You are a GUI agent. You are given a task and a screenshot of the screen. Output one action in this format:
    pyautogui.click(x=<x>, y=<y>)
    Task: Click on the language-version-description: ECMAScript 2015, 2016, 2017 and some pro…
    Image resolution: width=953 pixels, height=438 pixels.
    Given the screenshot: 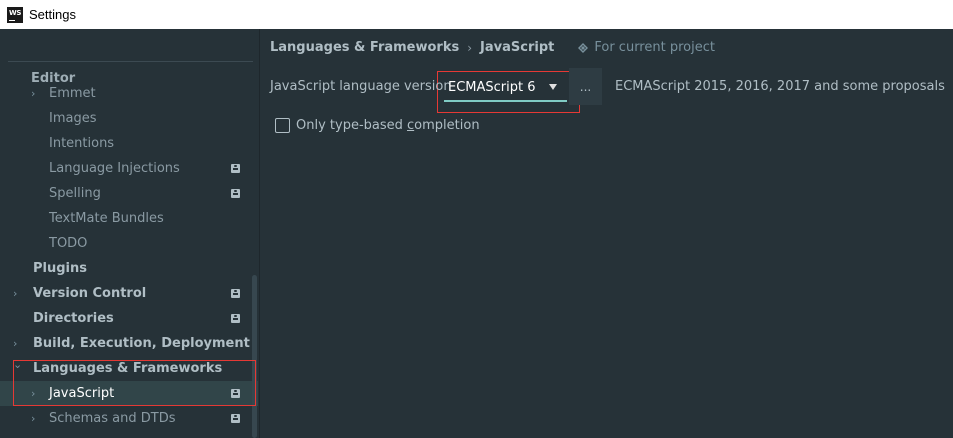 What is the action you would take?
    pyautogui.click(x=780, y=86)
    